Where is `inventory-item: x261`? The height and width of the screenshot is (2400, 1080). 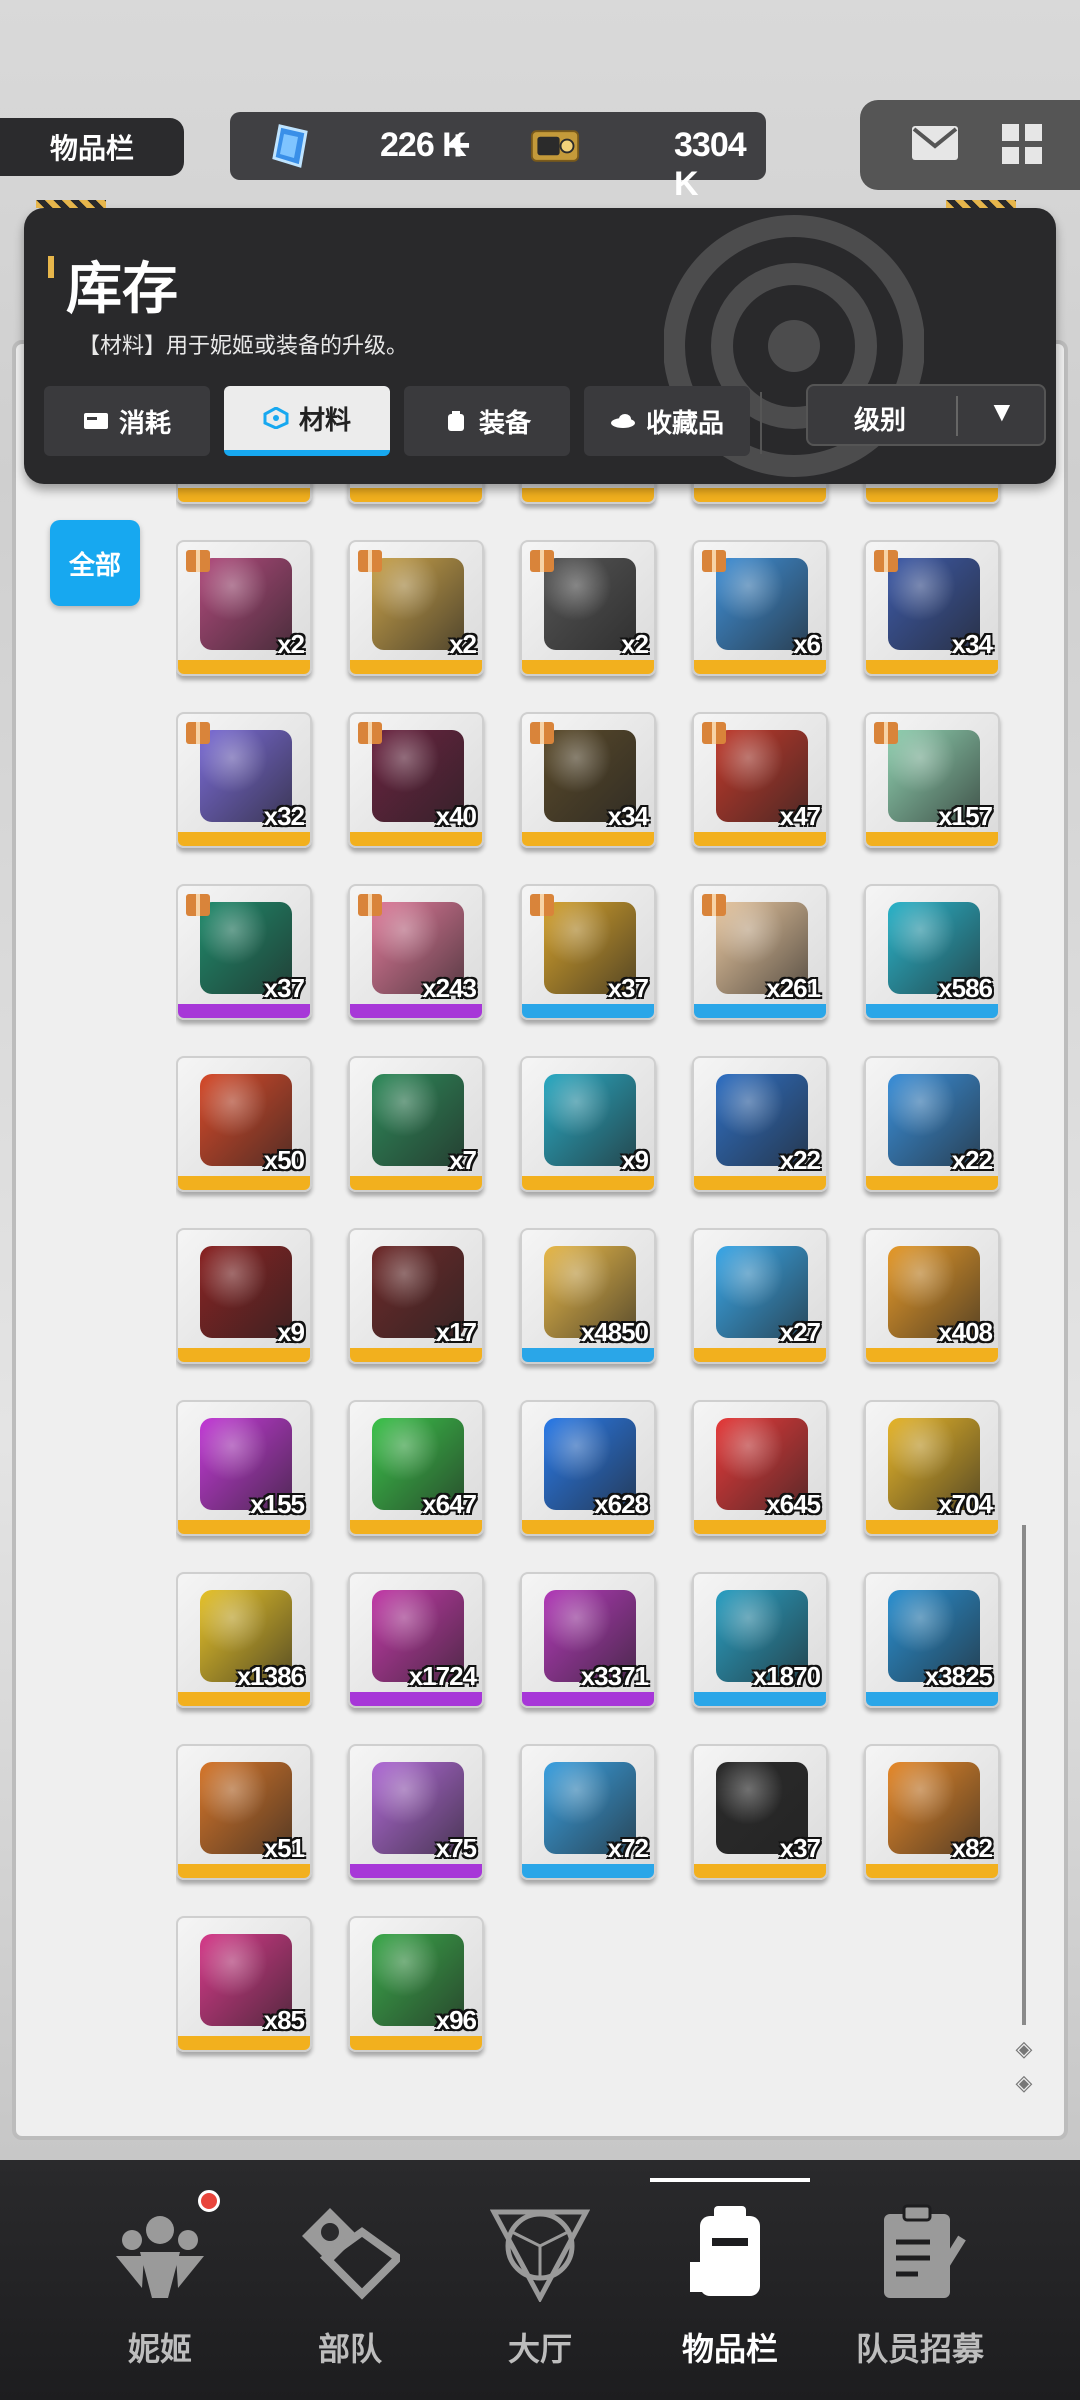
inventory-item: x261 is located at coordinates (760, 952).